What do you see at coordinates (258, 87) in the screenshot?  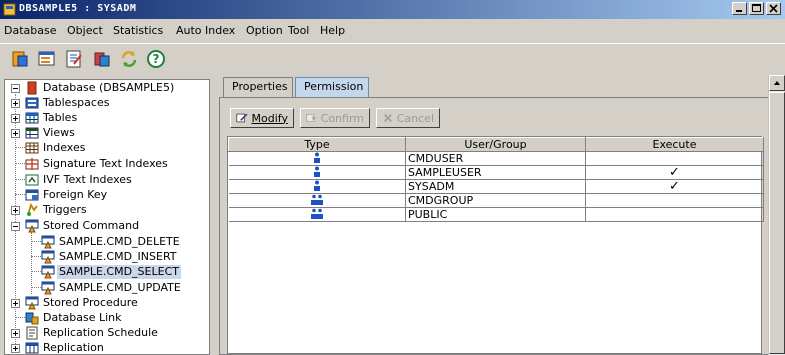 I see `tab-properties: Properties` at bounding box center [258, 87].